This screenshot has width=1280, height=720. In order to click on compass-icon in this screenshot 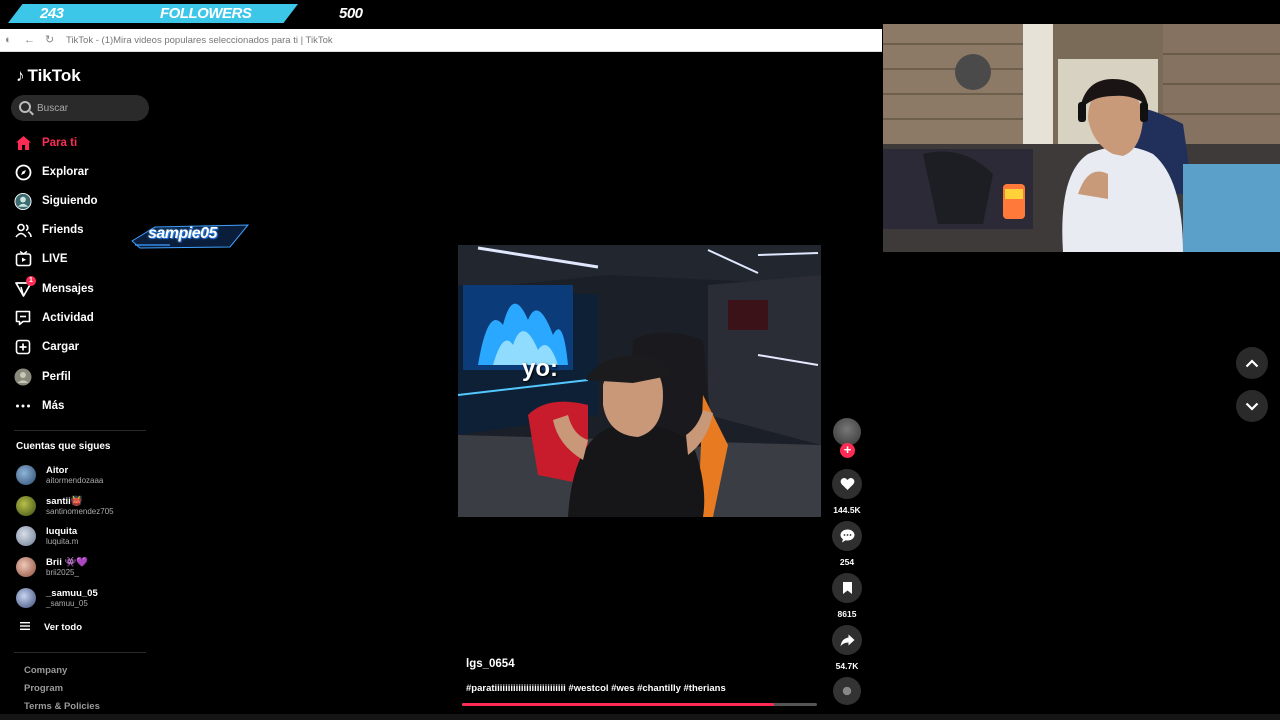, I will do `click(23, 172)`.